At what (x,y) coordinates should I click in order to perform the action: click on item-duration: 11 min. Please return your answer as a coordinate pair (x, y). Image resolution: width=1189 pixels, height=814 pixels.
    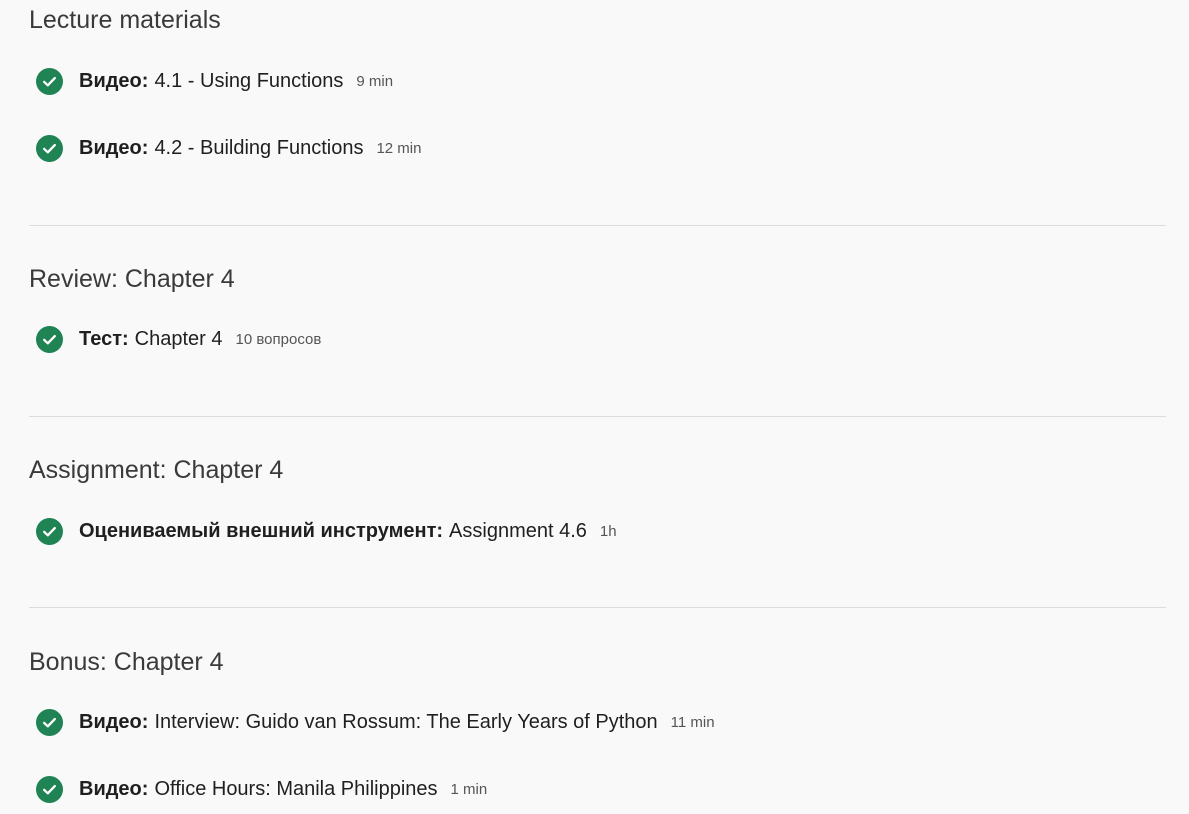
    Looking at the image, I should click on (692, 722).